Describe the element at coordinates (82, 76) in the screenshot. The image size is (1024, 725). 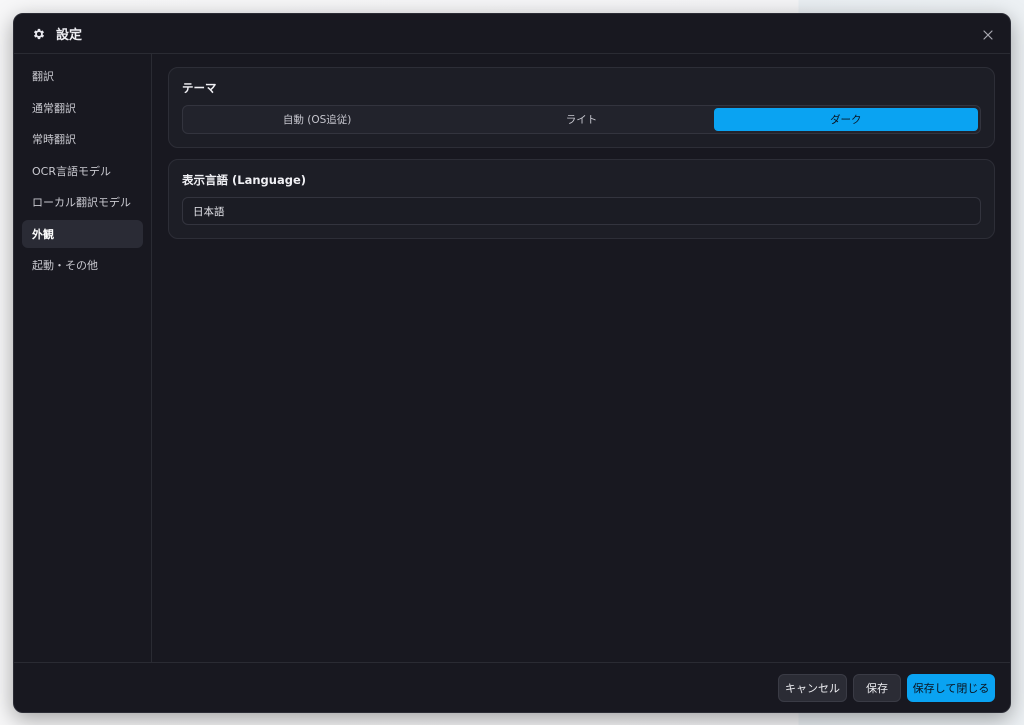
I see `sidebar-item-translation: 翻訳` at that location.